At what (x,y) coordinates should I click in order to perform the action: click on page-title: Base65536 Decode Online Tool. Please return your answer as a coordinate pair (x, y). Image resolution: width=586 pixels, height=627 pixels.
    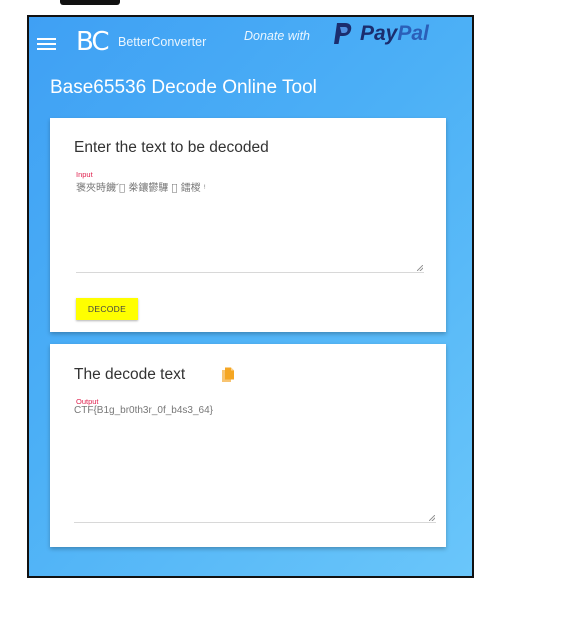
    Looking at the image, I should click on (183, 87).